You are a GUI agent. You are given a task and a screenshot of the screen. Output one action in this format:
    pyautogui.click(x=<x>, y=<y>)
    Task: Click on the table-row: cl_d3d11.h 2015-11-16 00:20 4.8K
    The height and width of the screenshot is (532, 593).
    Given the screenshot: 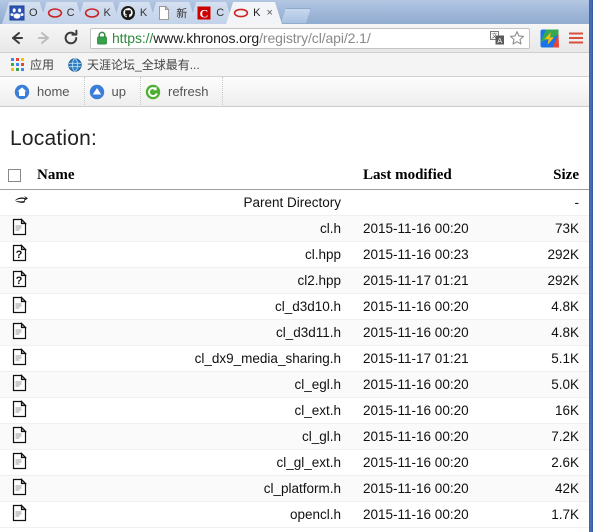 What is the action you would take?
    pyautogui.click(x=294, y=332)
    